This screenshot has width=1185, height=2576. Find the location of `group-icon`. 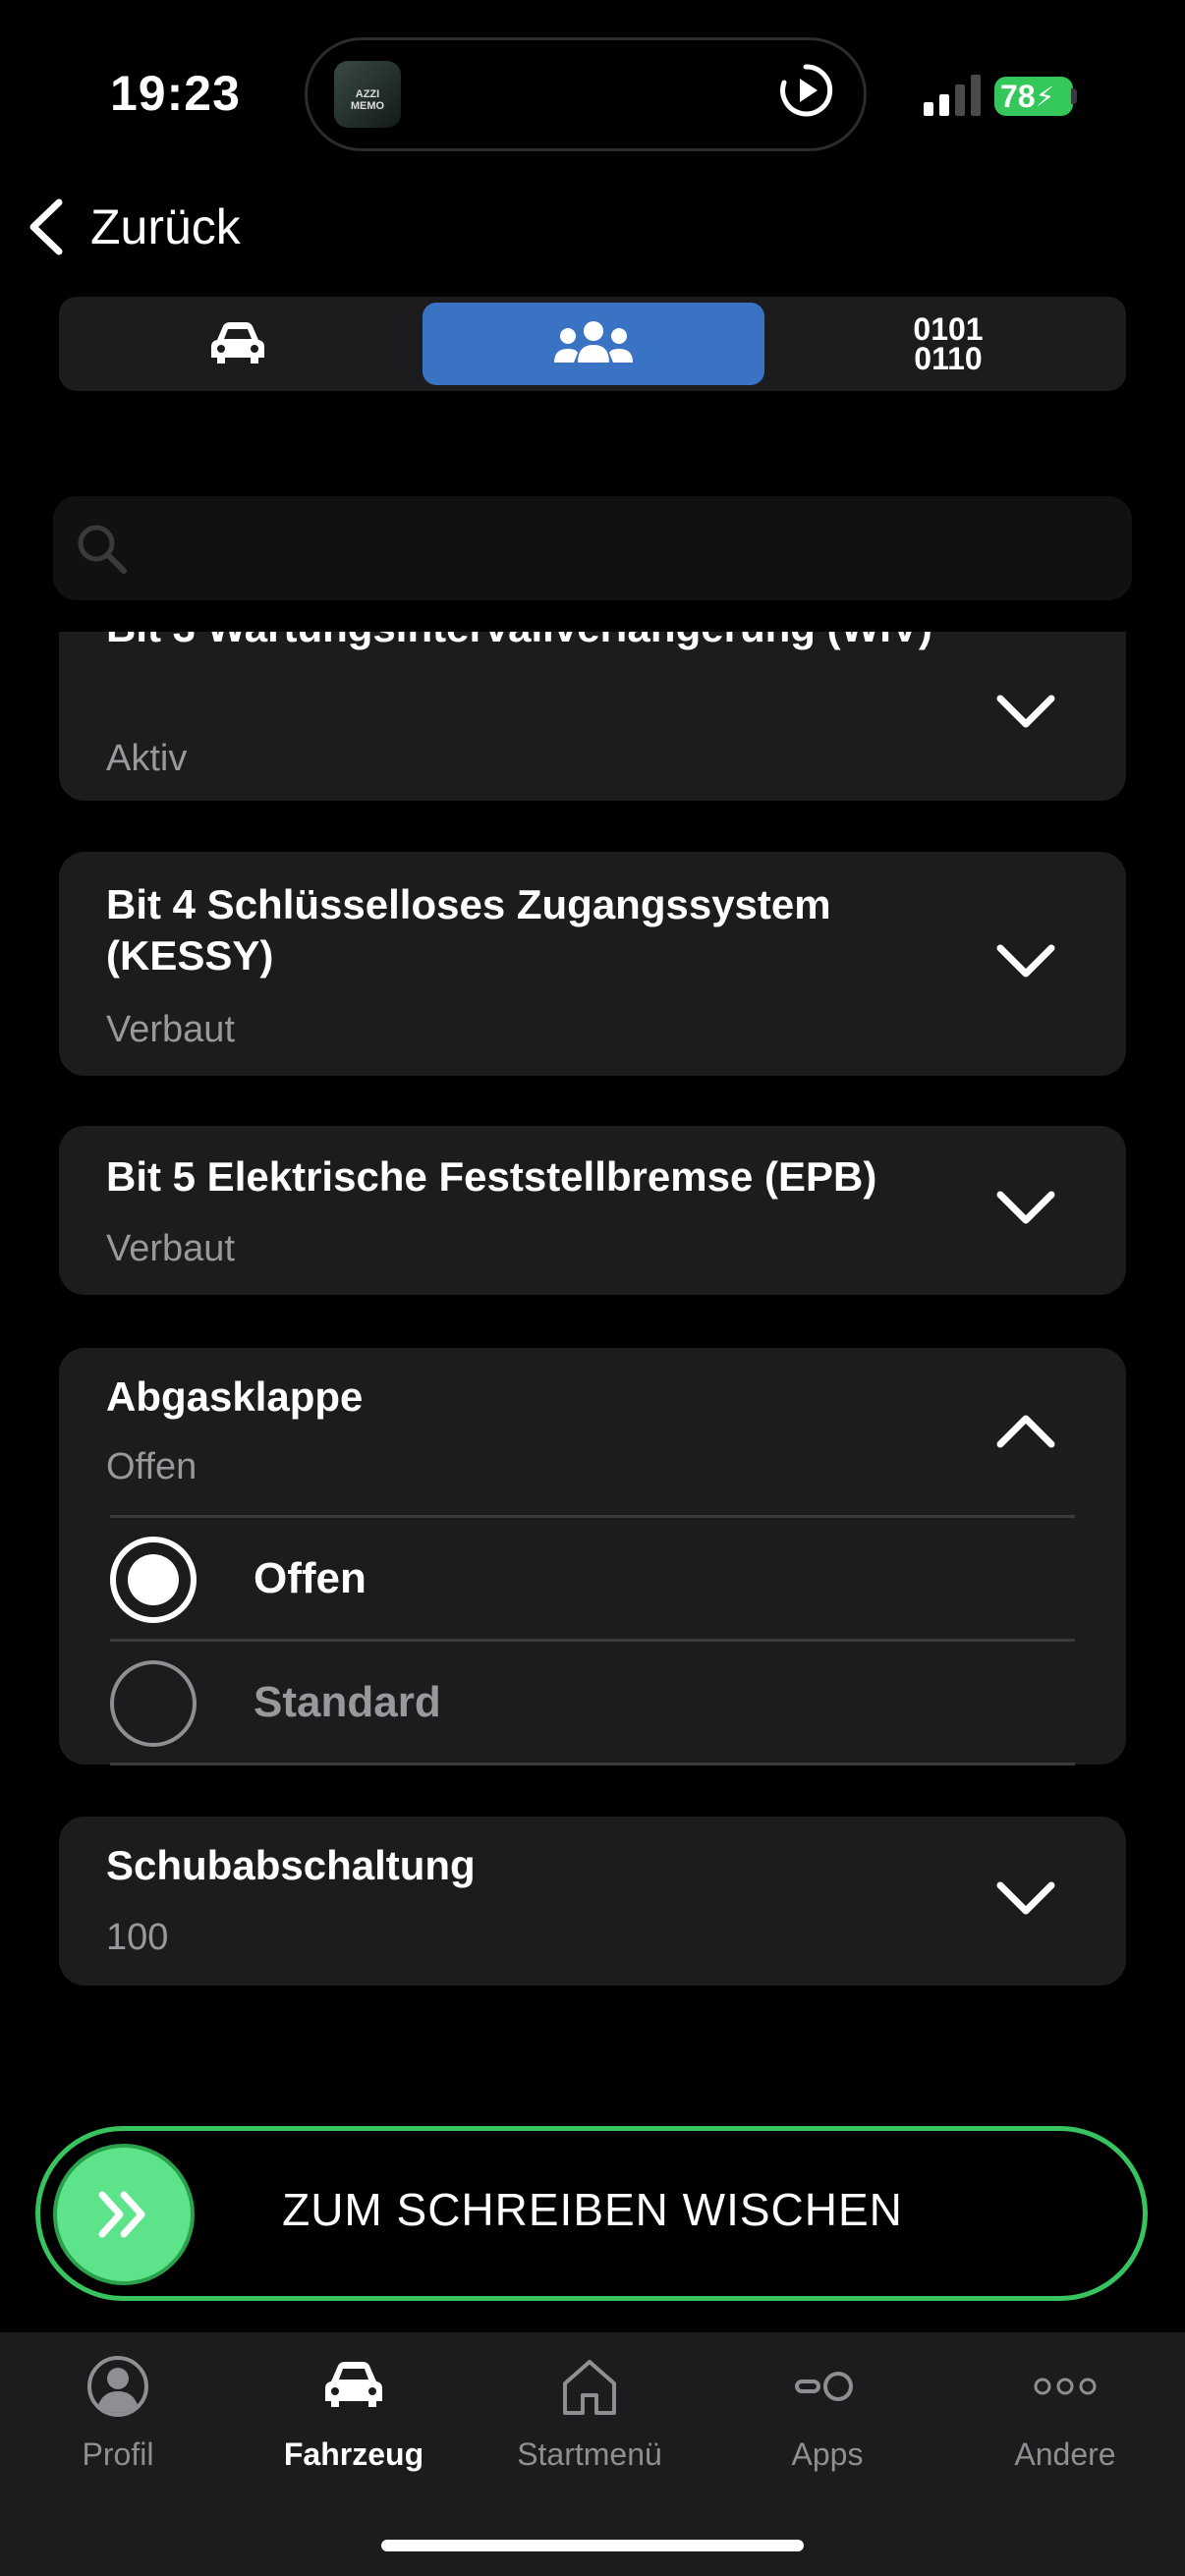

group-icon is located at coordinates (594, 342).